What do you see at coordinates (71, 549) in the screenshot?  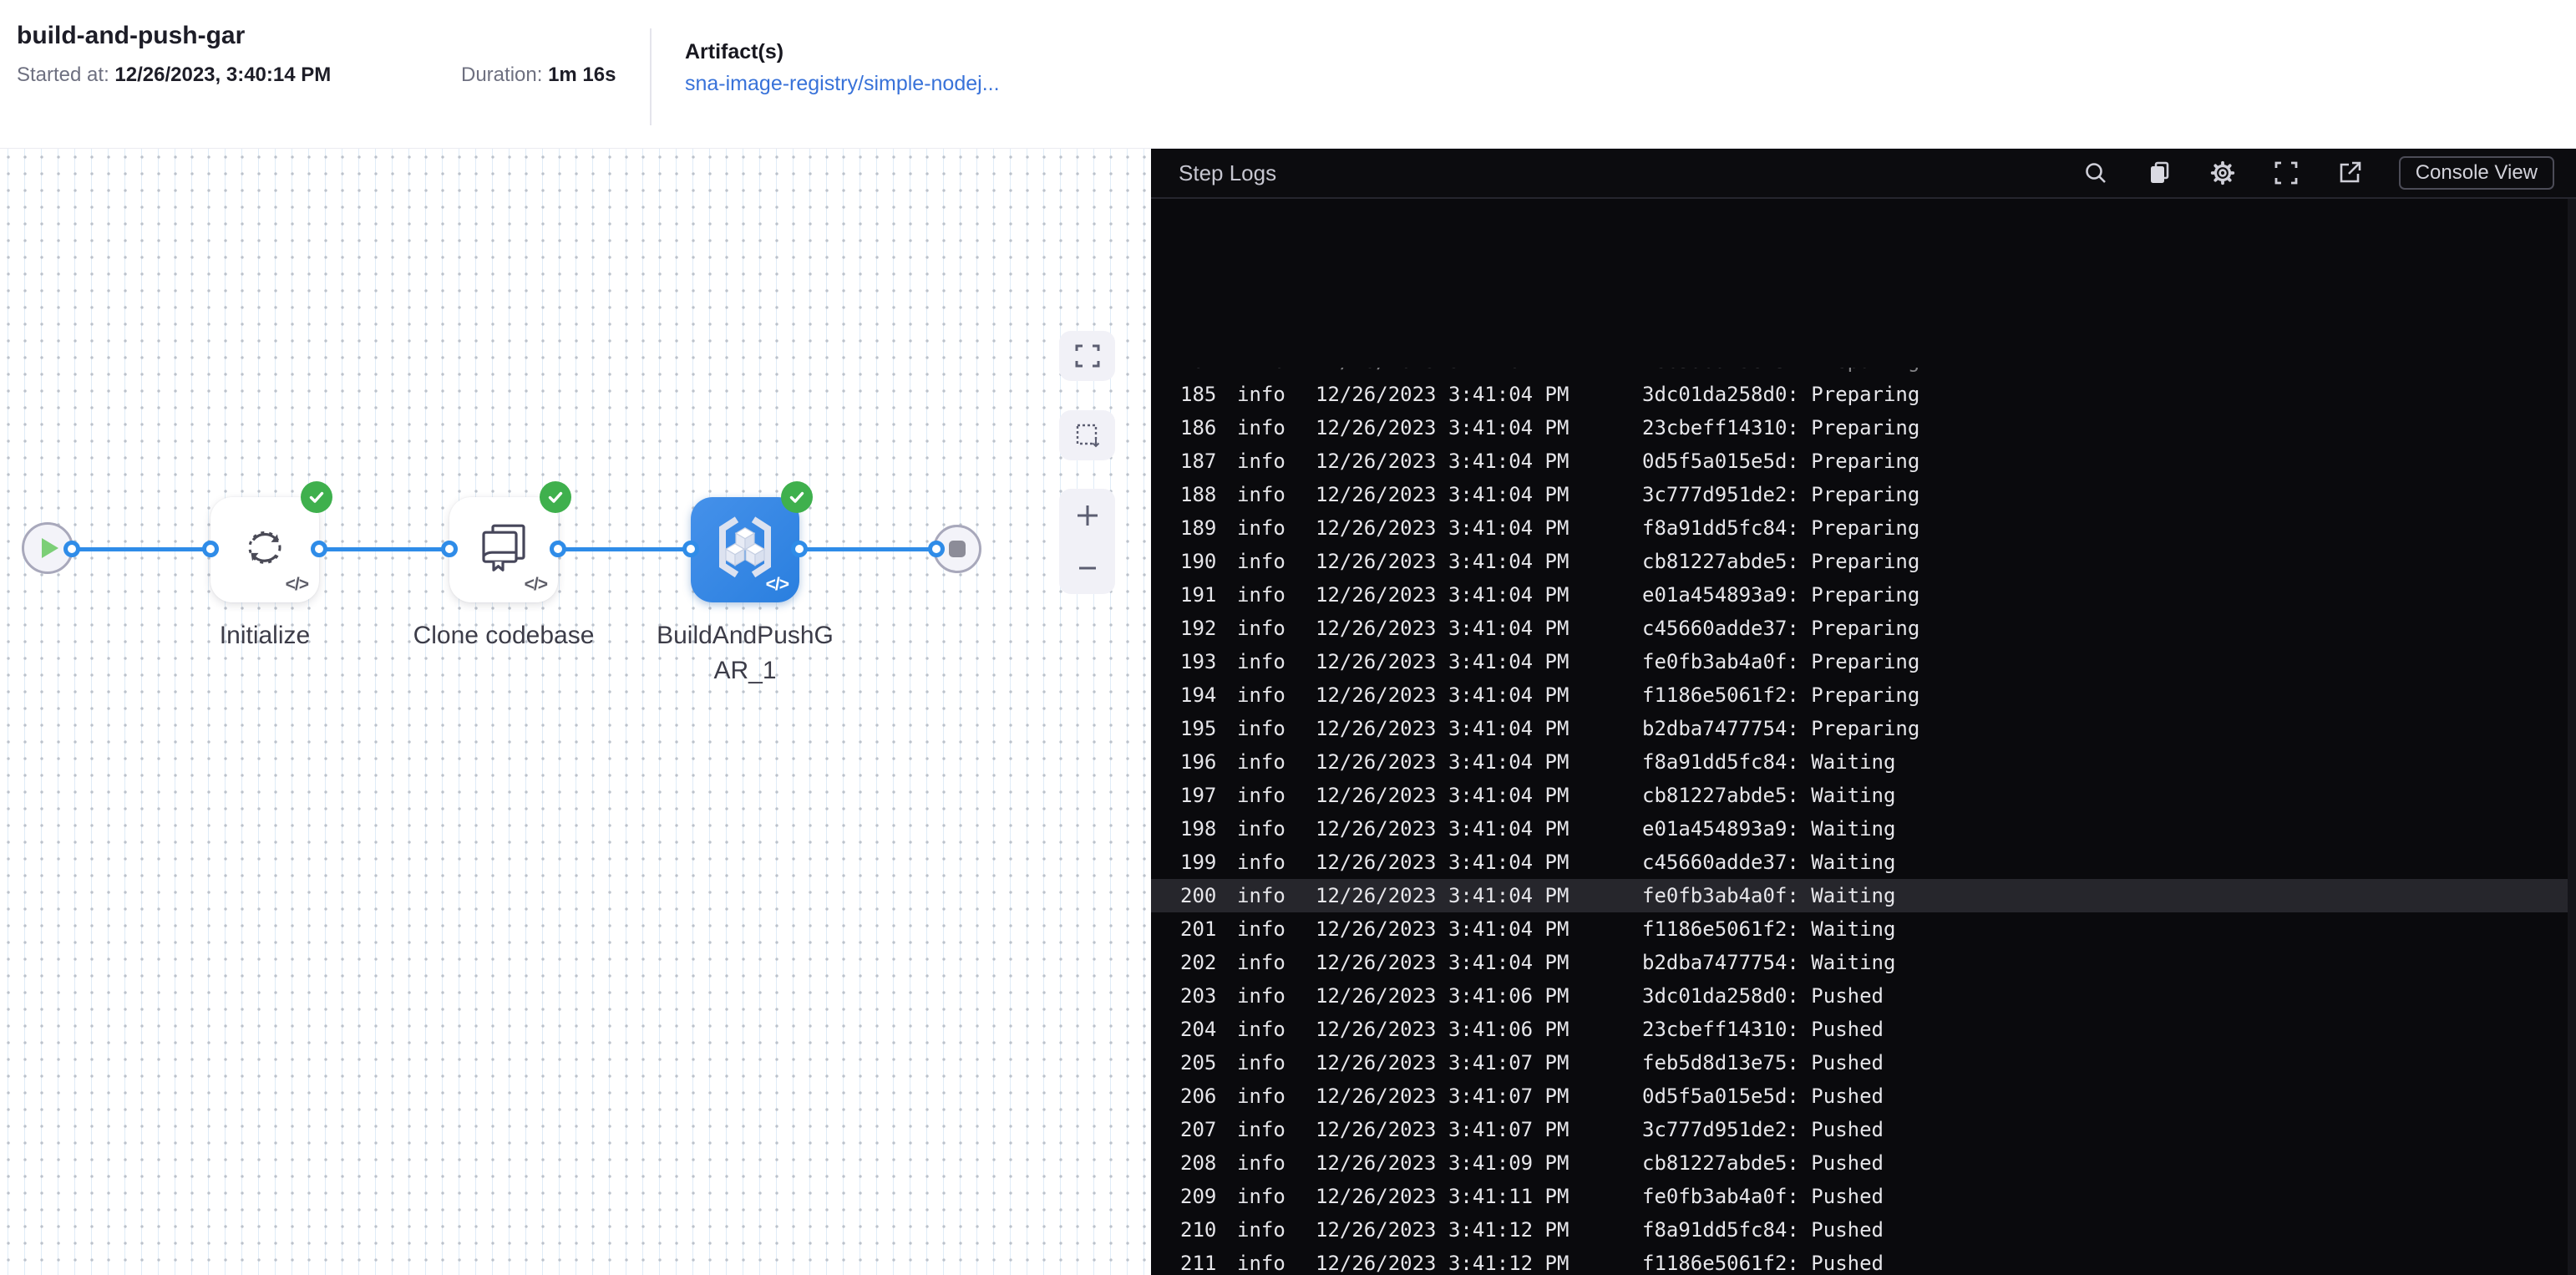 I see `port-start-out` at bounding box center [71, 549].